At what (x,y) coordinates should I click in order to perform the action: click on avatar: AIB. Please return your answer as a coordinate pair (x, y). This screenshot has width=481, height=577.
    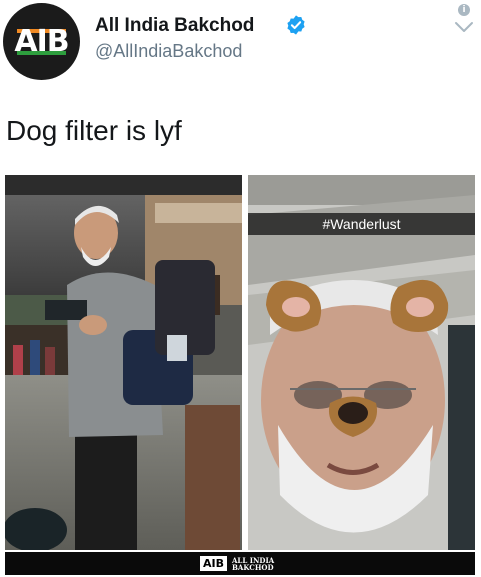
    Looking at the image, I should click on (41, 41).